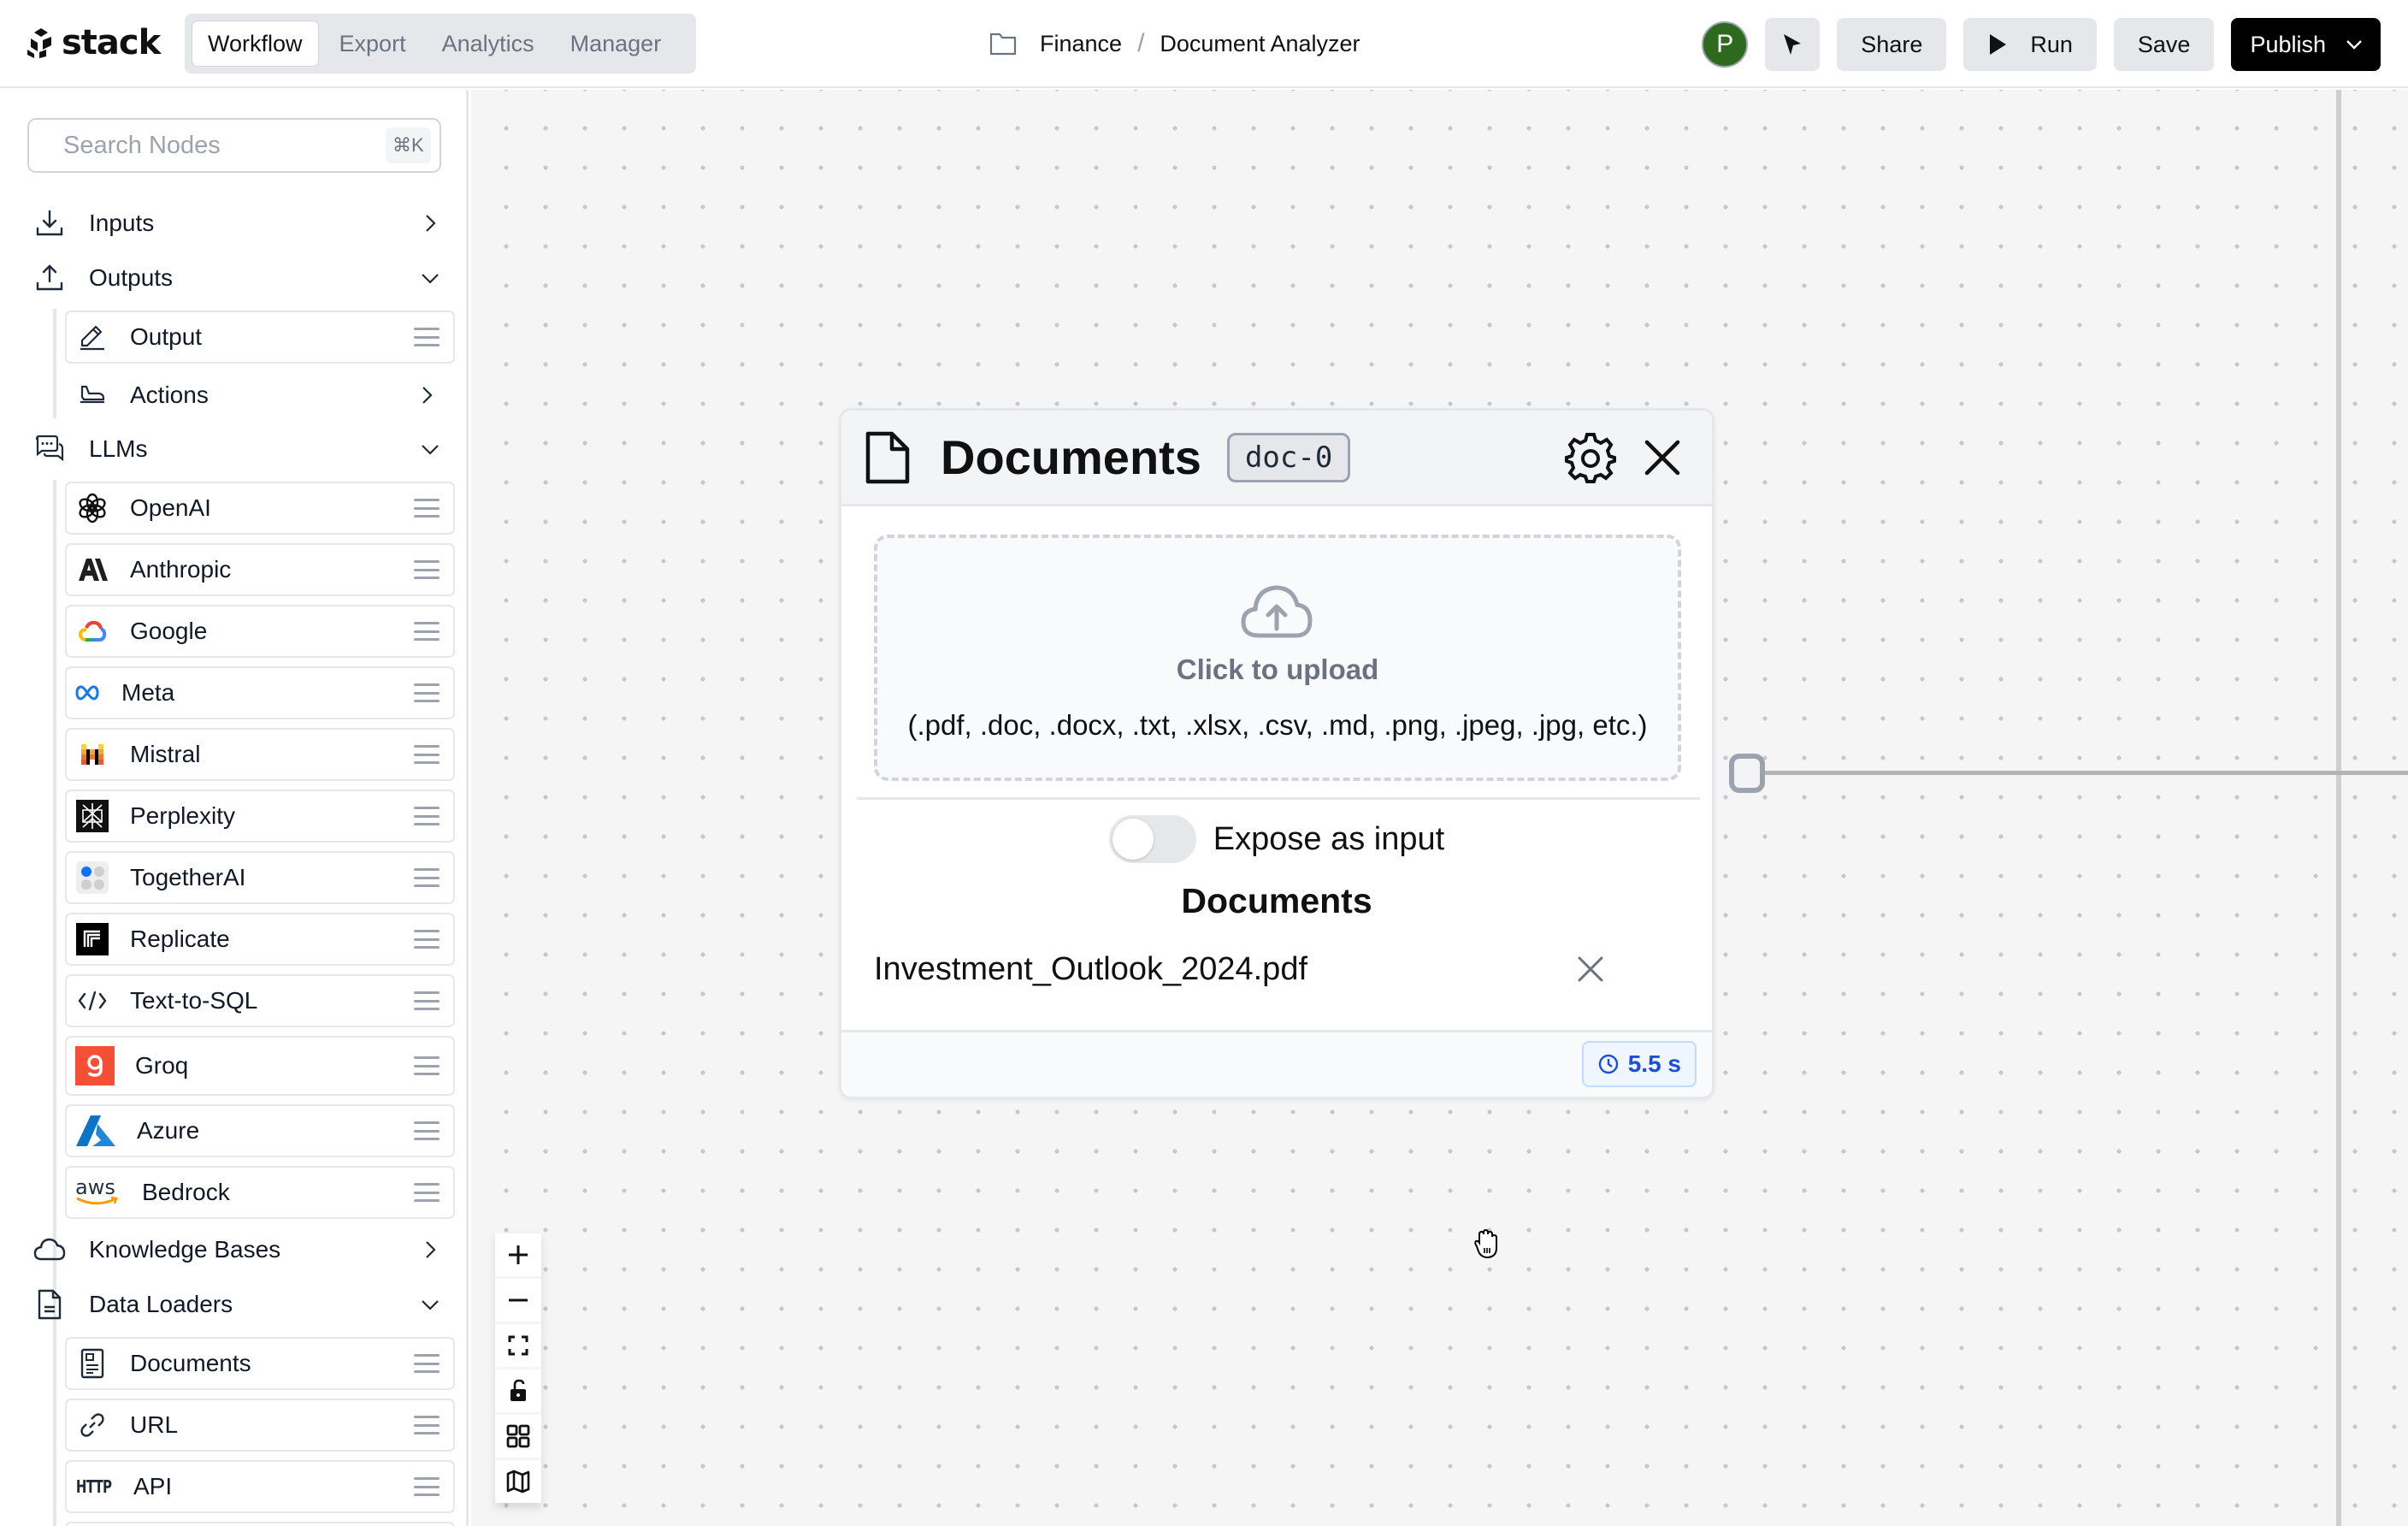 This screenshot has height=1526, width=2408. I want to click on expose-input-row: Expose as input, so click(1276, 839).